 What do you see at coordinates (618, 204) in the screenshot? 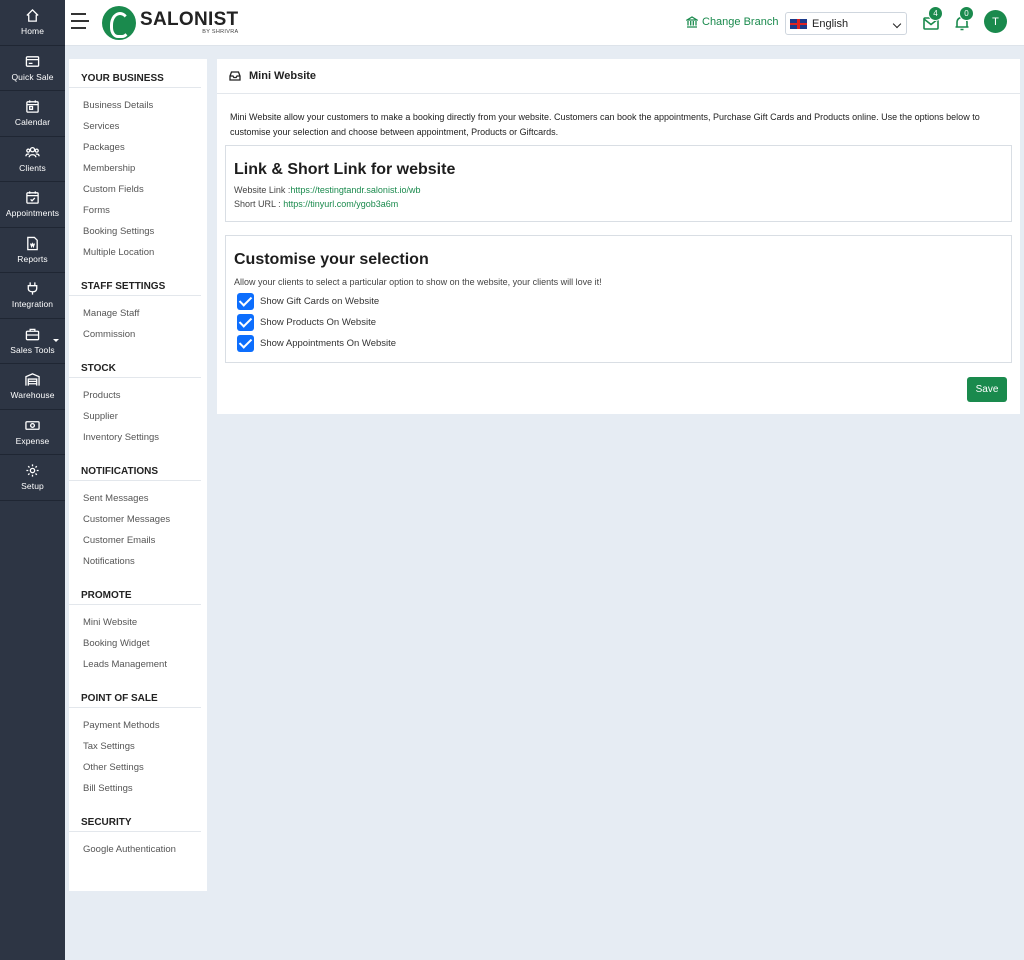
I see `short-url-row: Short URL : https://tinyurl.com/ygob3a6m` at bounding box center [618, 204].